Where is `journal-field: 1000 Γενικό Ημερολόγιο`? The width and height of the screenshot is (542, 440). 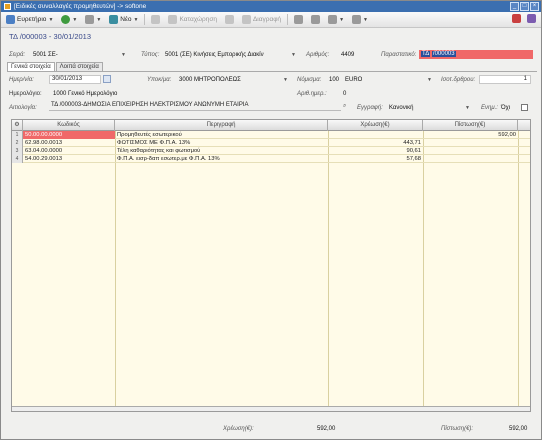 journal-field: 1000 Γενικό Ημερολόγιο is located at coordinates (85, 94).